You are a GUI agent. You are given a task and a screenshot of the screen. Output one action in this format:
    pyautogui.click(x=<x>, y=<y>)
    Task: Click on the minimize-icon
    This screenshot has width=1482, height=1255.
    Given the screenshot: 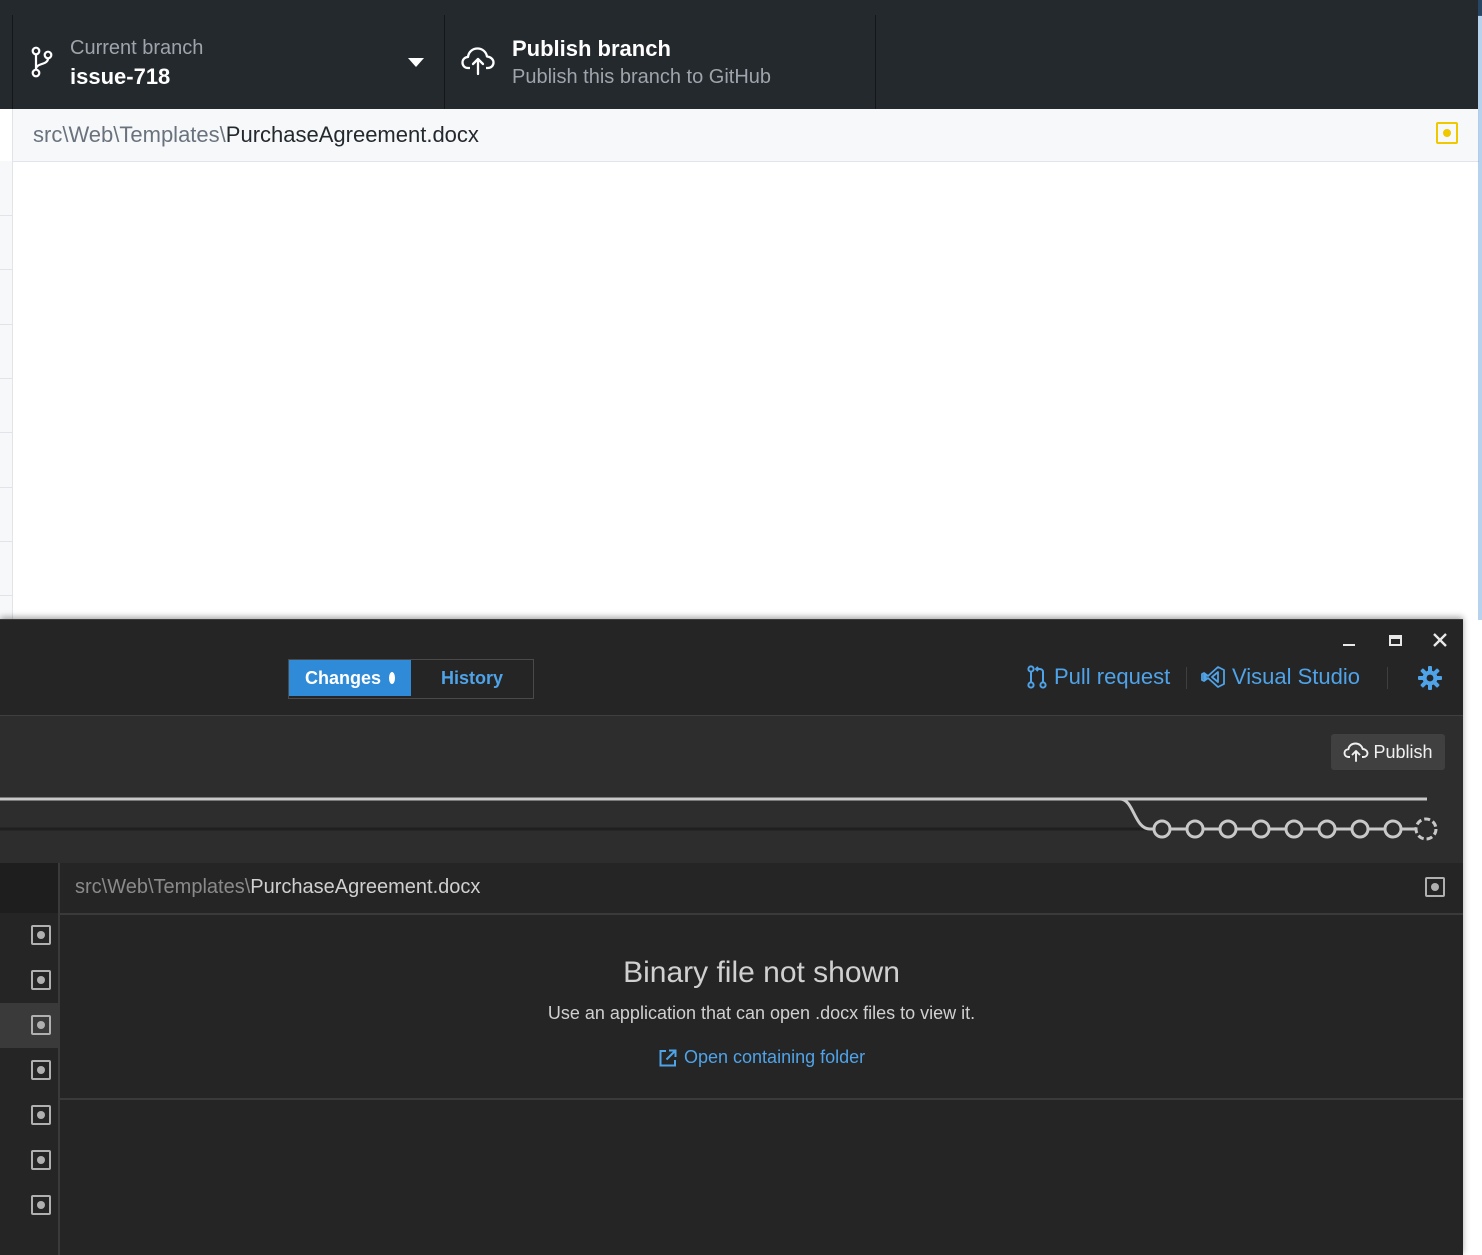 What is the action you would take?
    pyautogui.click(x=1349, y=645)
    